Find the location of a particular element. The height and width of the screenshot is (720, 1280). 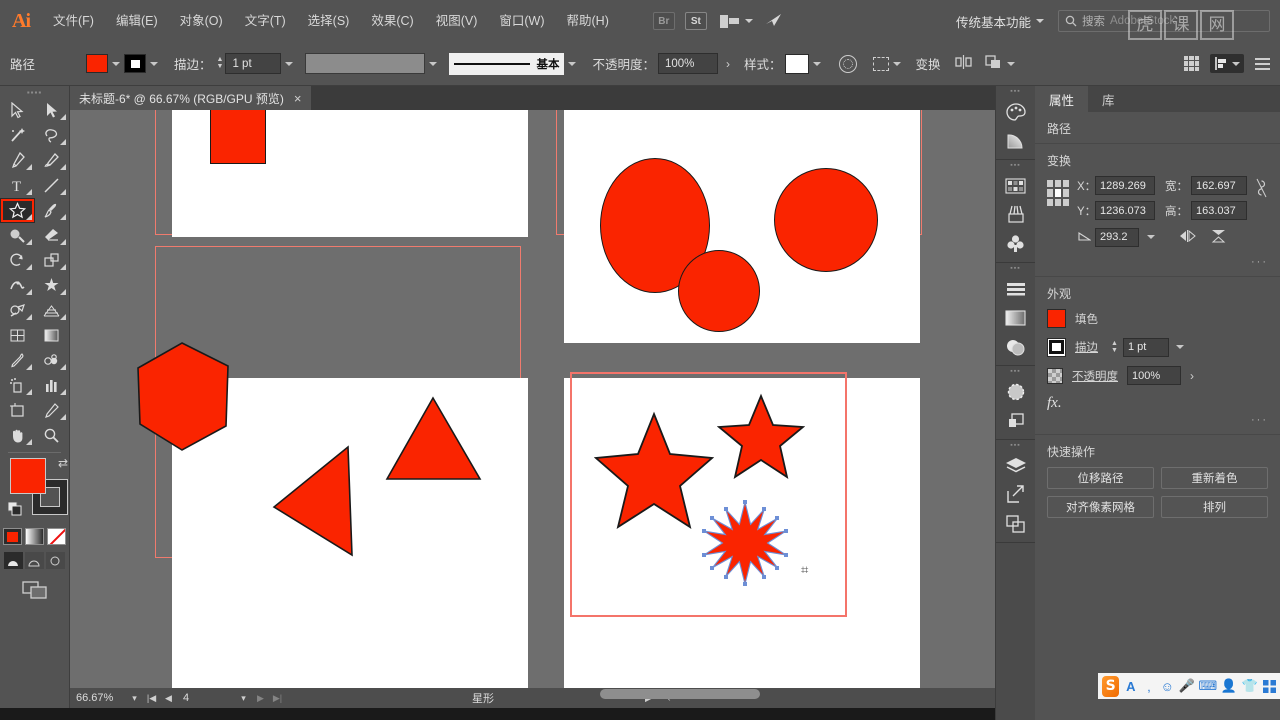

gradient-swatch-button is located at coordinates (34, 536).